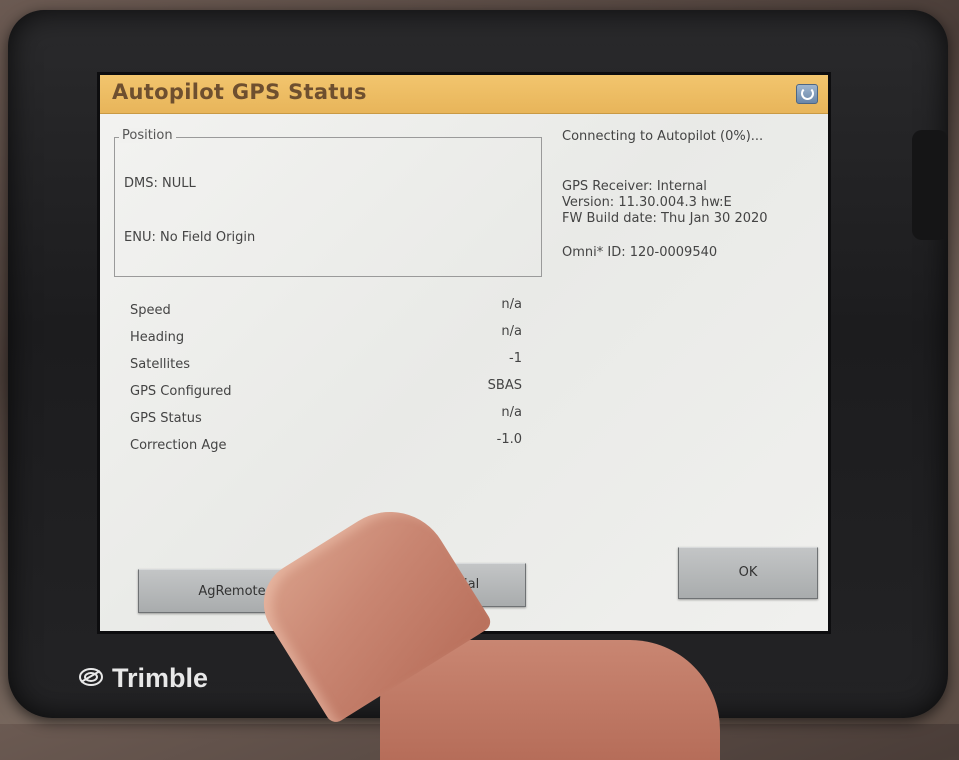 The width and height of the screenshot is (959, 760). What do you see at coordinates (91, 677) in the screenshot?
I see `trimble-logo-icon` at bounding box center [91, 677].